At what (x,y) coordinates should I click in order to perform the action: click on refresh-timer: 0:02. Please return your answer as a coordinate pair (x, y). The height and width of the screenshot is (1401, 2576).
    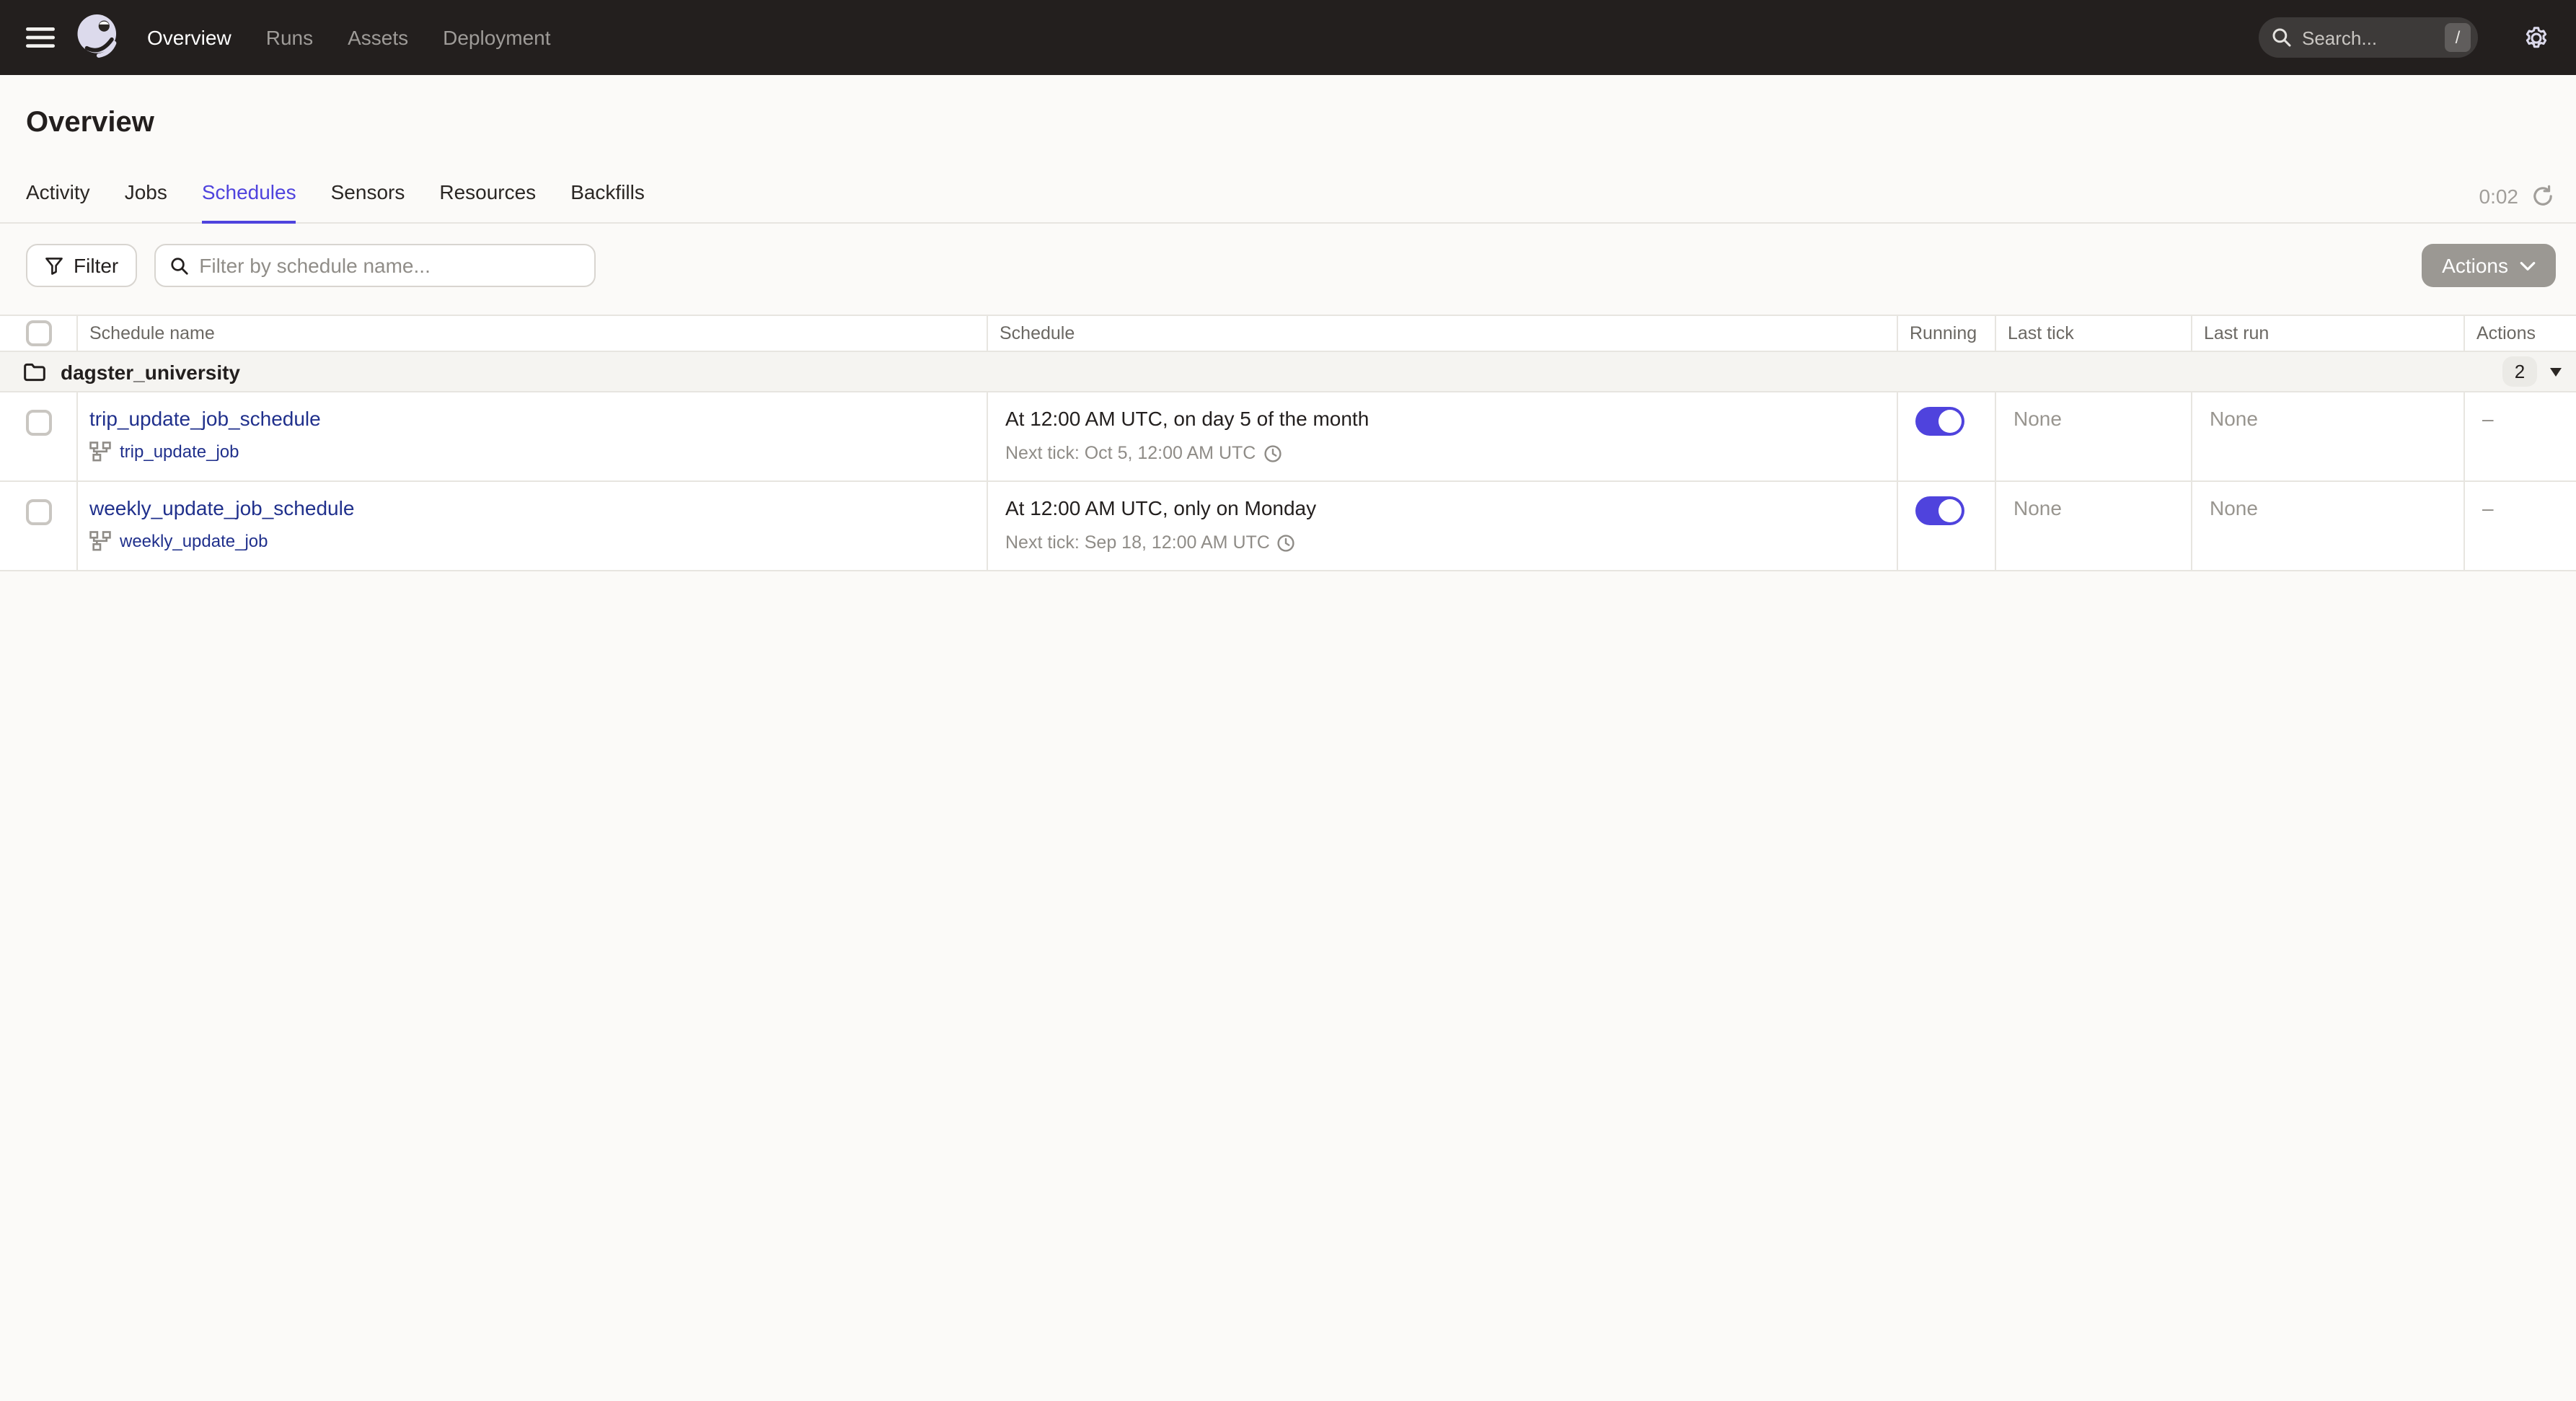
    Looking at the image, I should click on (2499, 196).